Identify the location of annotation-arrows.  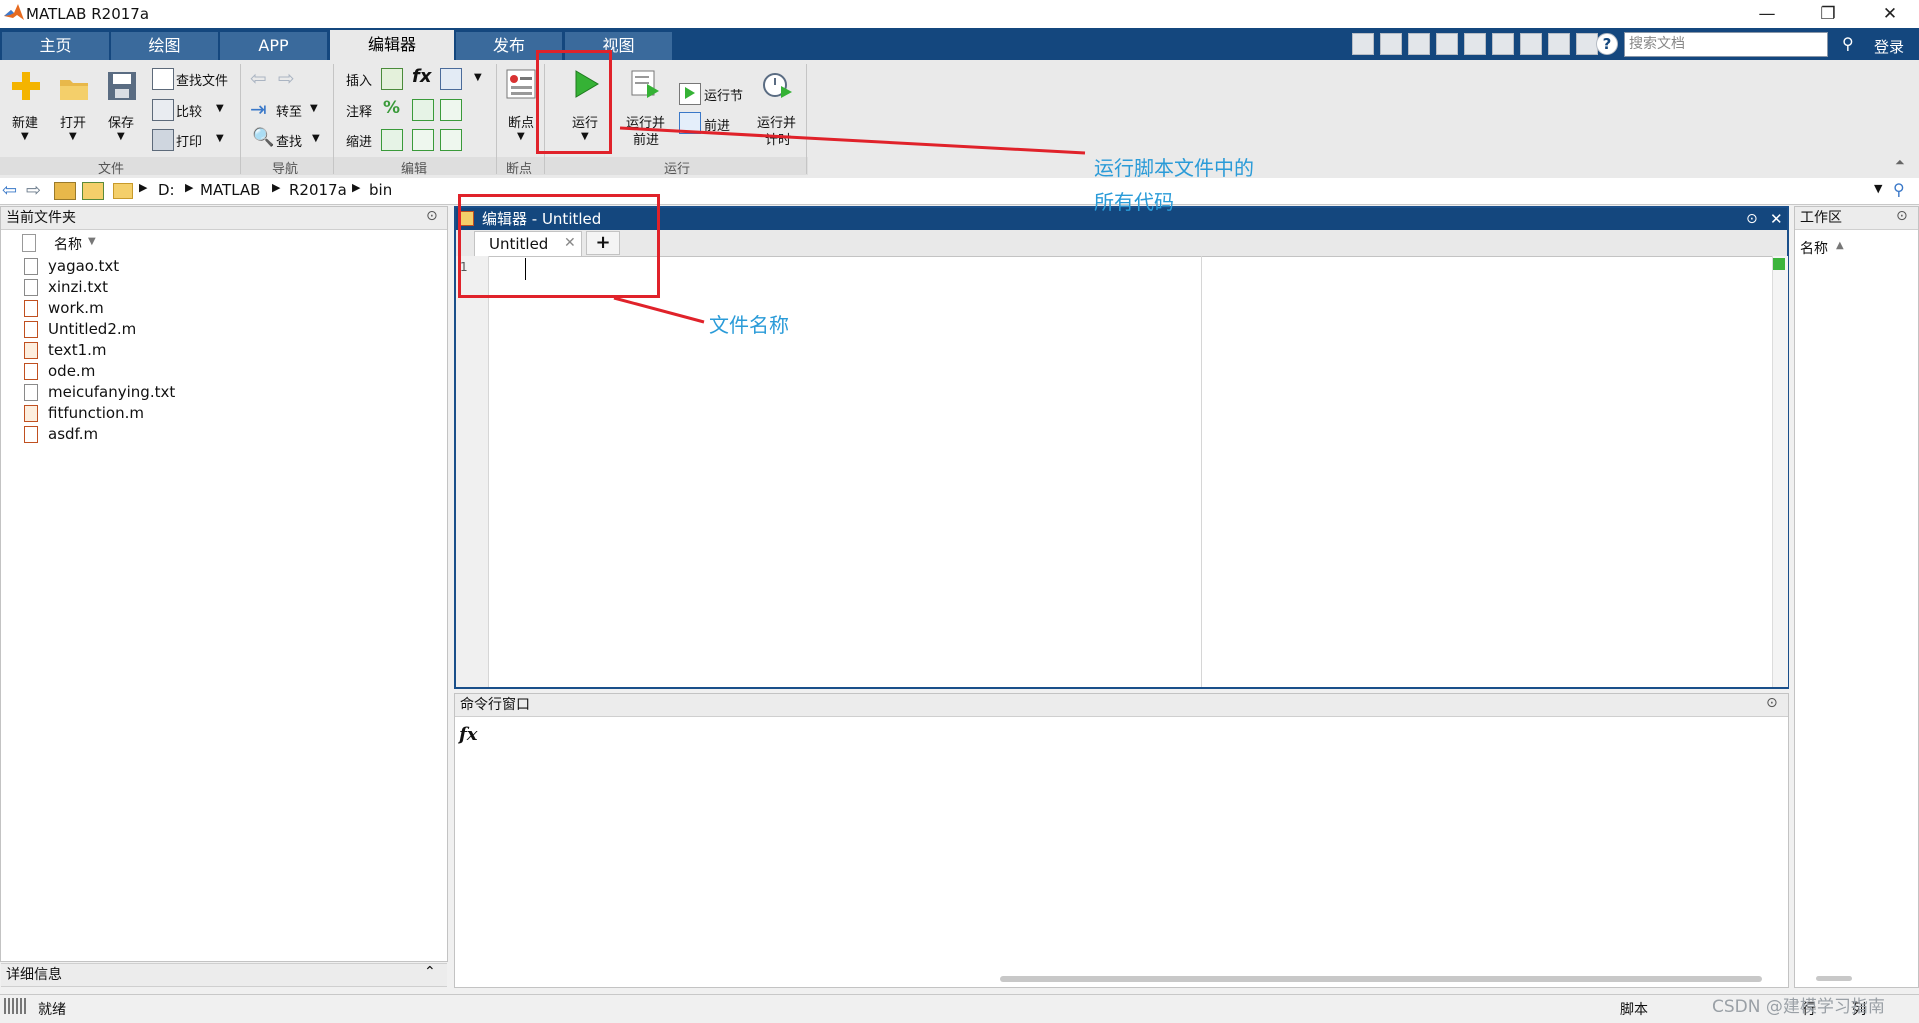
(849, 225).